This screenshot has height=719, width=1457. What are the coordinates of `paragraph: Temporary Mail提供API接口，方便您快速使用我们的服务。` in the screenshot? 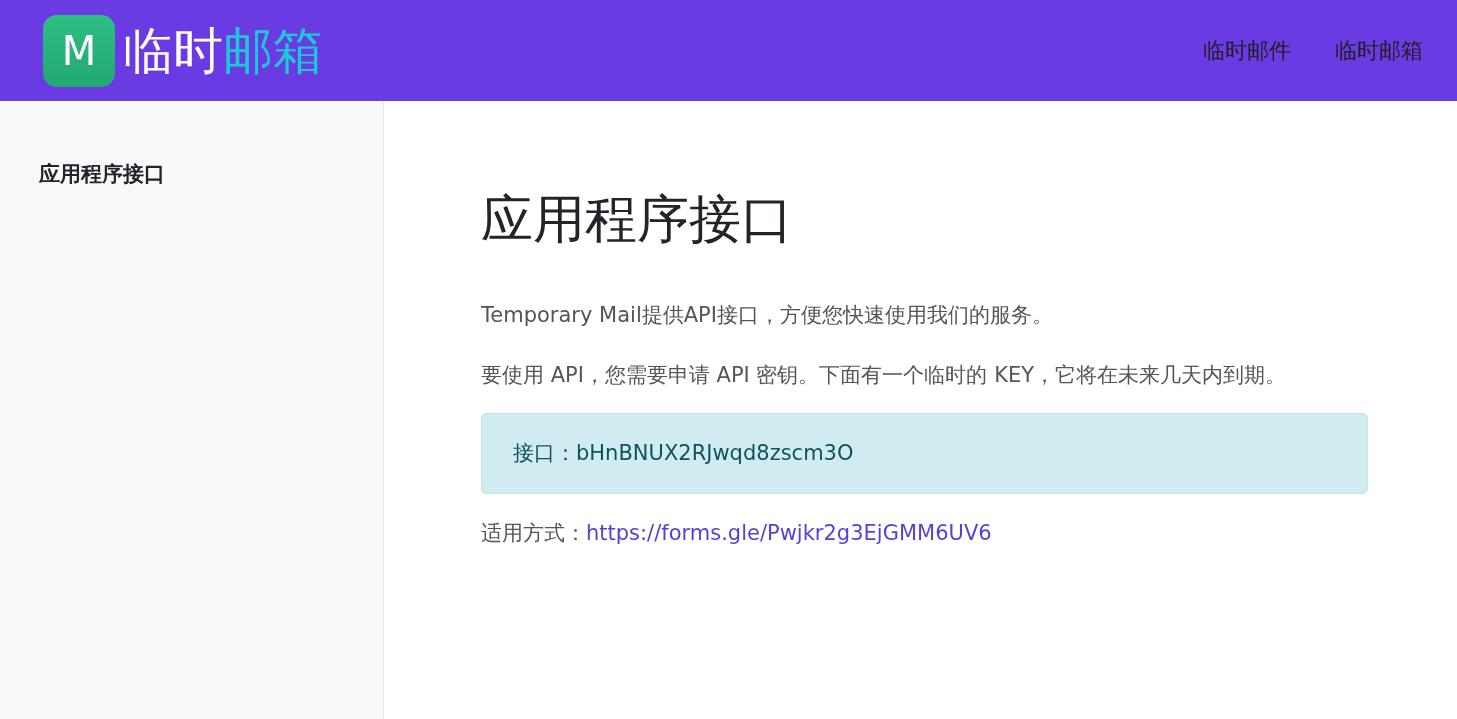 It's located at (767, 315).